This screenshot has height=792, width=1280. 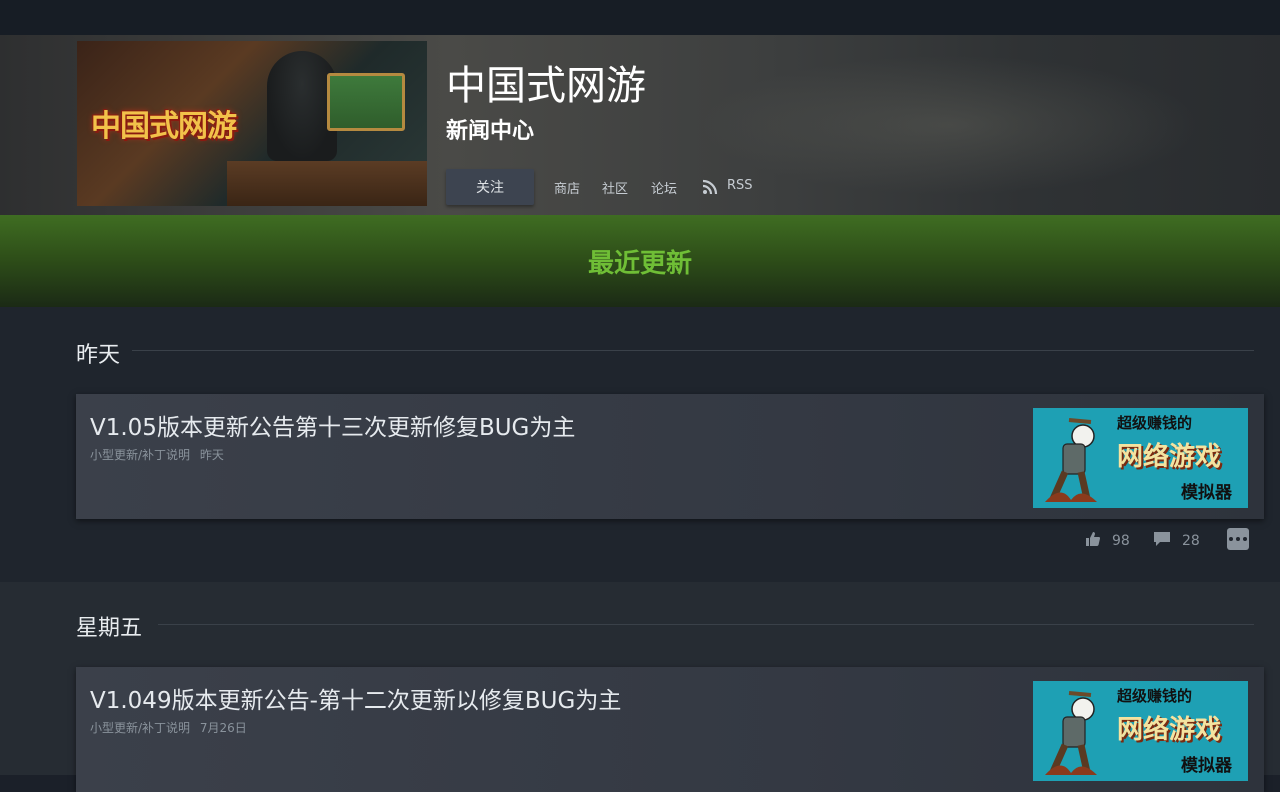 What do you see at coordinates (366, 102) in the screenshot?
I see `capsule-monitor` at bounding box center [366, 102].